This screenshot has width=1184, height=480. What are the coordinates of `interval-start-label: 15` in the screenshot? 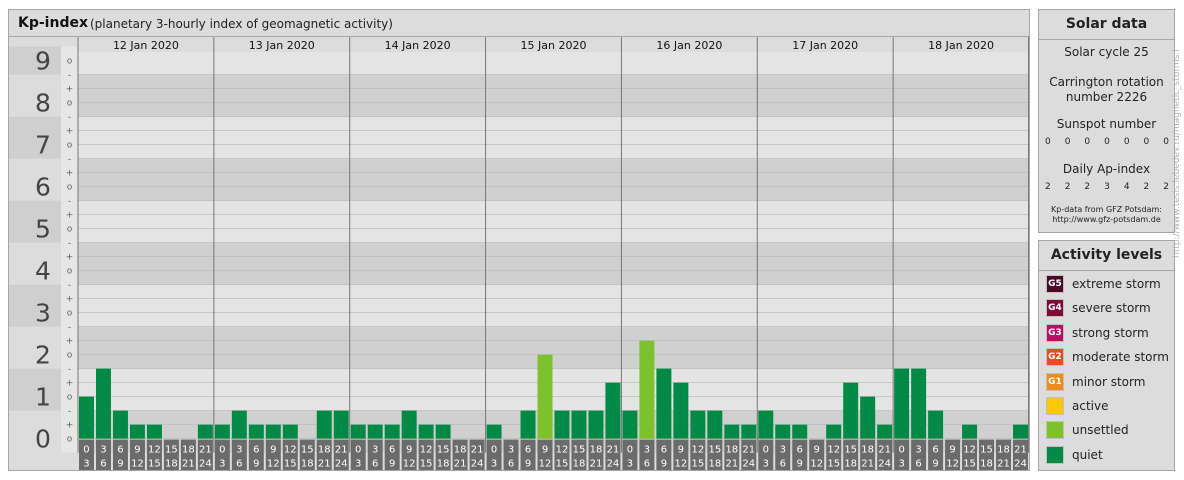 It's located at (714, 450).